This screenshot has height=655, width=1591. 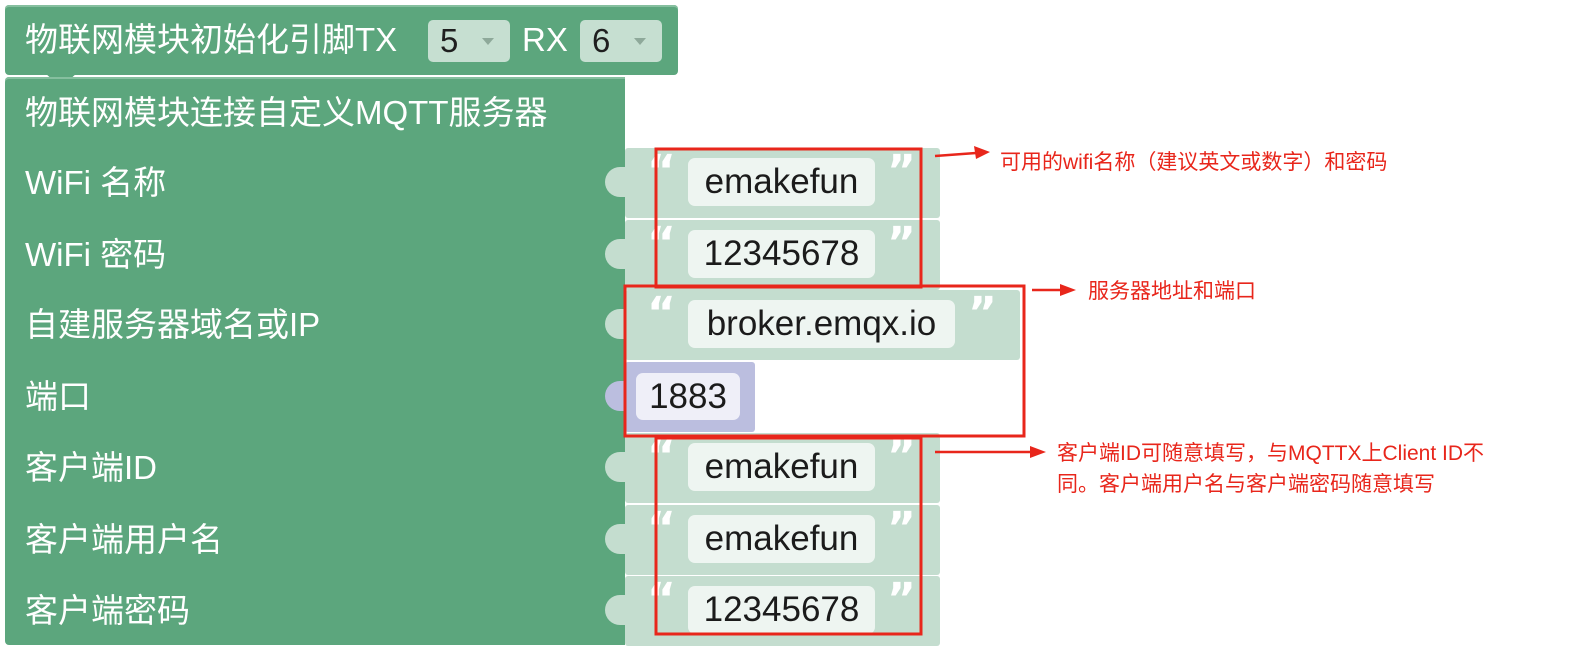 What do you see at coordinates (96, 182) in the screenshot?
I see `wifi-name-label: WiFi 名称` at bounding box center [96, 182].